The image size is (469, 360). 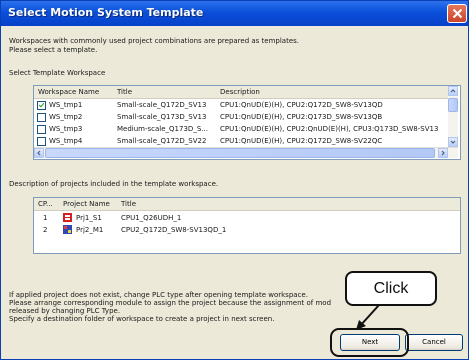 What do you see at coordinates (45, 230) in the screenshot?
I see `project-cpu: 2` at bounding box center [45, 230].